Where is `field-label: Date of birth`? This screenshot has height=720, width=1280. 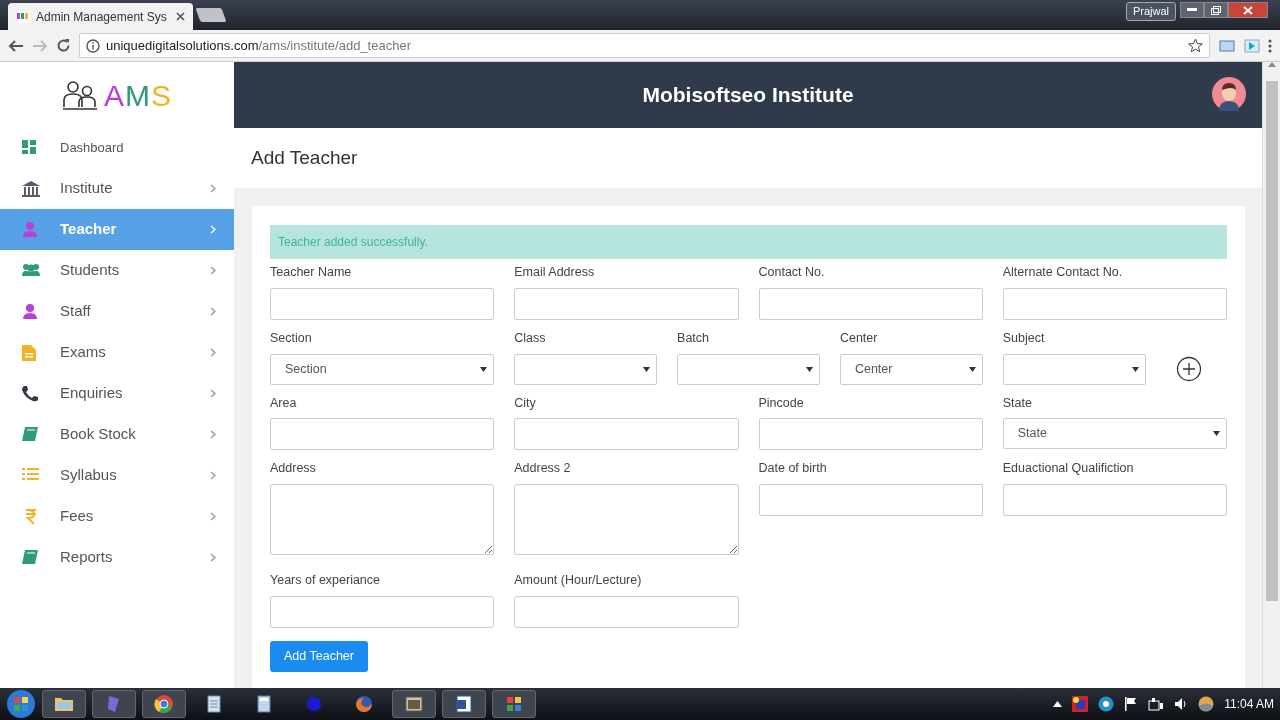
field-label: Date of birth is located at coordinates (793, 469).